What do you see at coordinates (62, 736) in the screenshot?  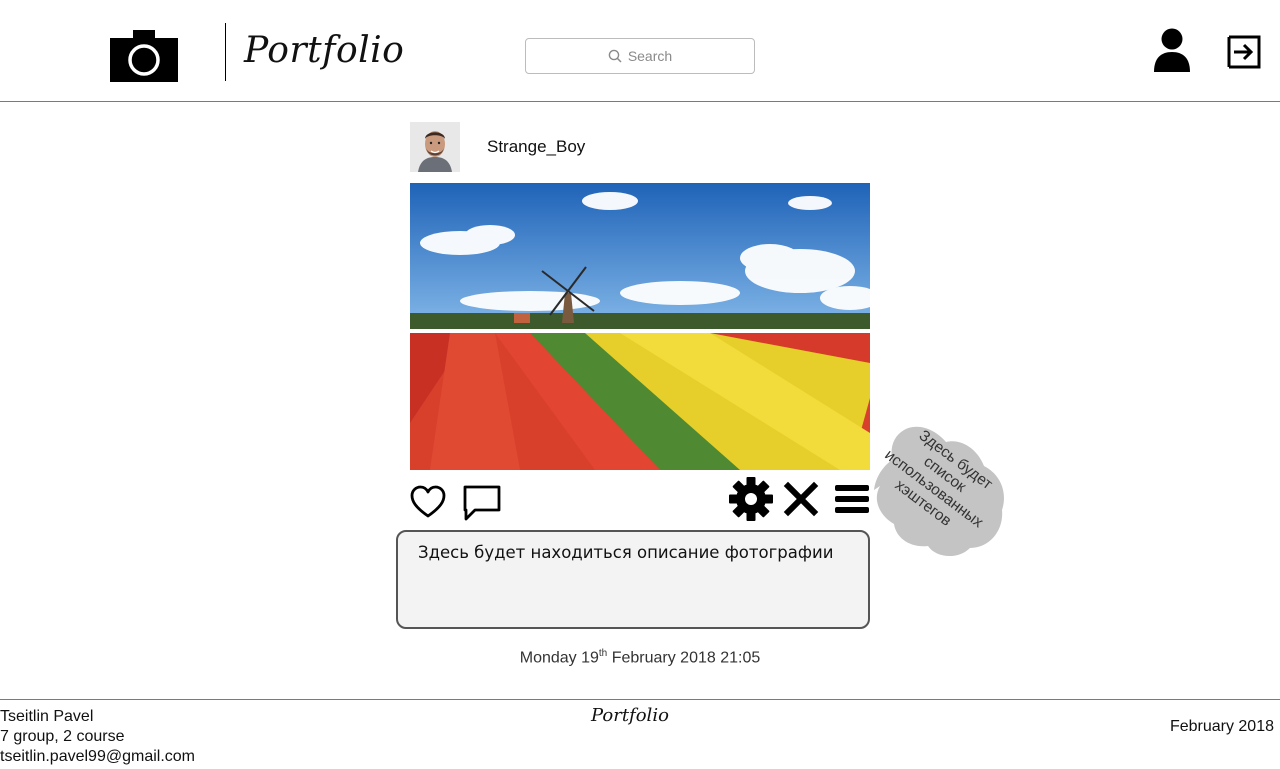 I see `author-group: 7 group, 2 course` at bounding box center [62, 736].